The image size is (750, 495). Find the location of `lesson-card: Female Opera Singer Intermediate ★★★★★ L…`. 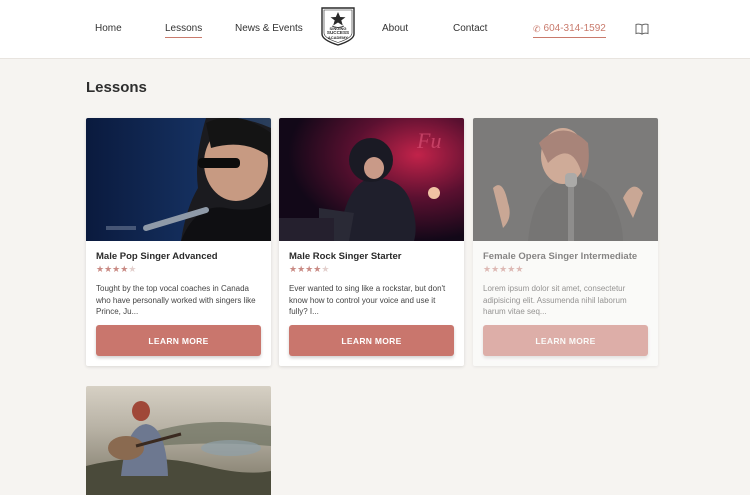

lesson-card: Female Opera Singer Intermediate ★★★★★ L… is located at coordinates (565, 242).